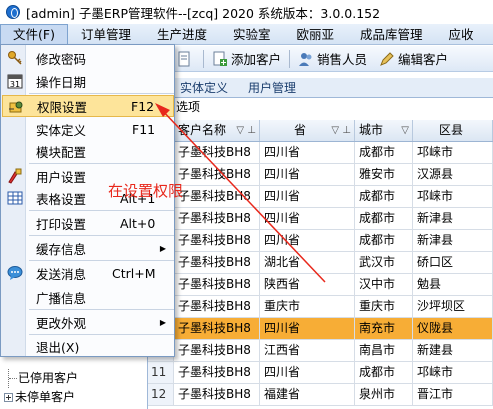 This screenshot has height=409, width=493. I want to click on table-row: ▶ 子墨科技BH8四川省南充市仪陇县, so click(320, 329).